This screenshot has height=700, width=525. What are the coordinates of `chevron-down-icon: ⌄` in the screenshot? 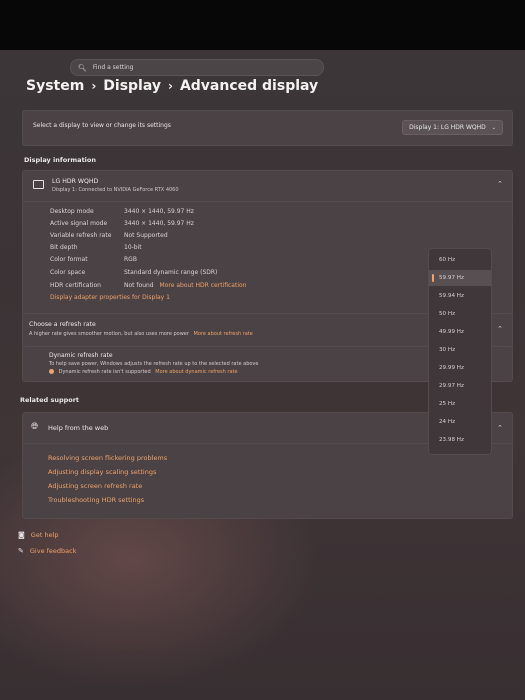 It's located at (493, 127).